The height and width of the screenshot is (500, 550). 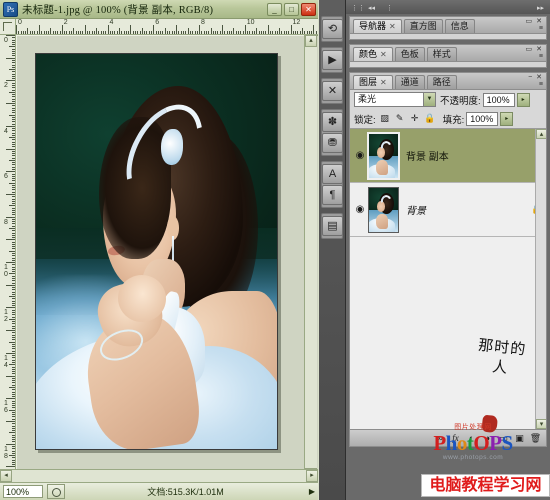 I want to click on history-icon: ⟲, so click(x=332, y=29).